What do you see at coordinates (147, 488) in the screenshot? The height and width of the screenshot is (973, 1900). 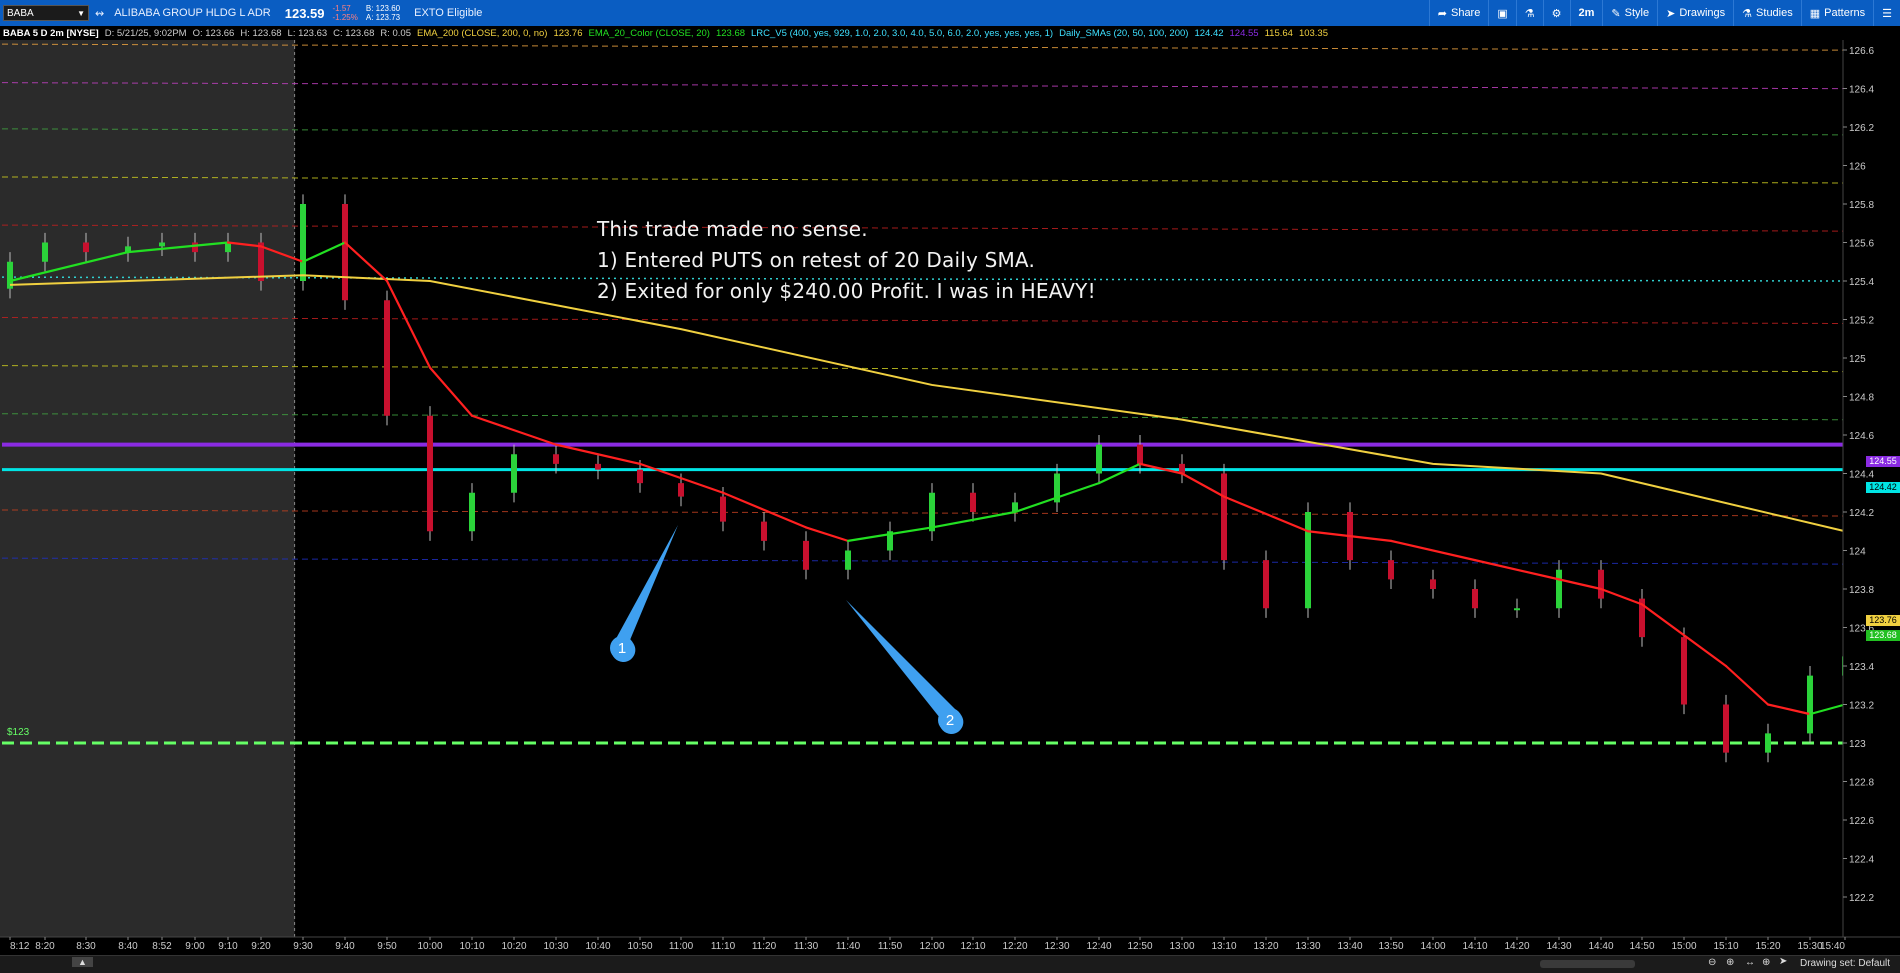 I see `premarket-shade` at bounding box center [147, 488].